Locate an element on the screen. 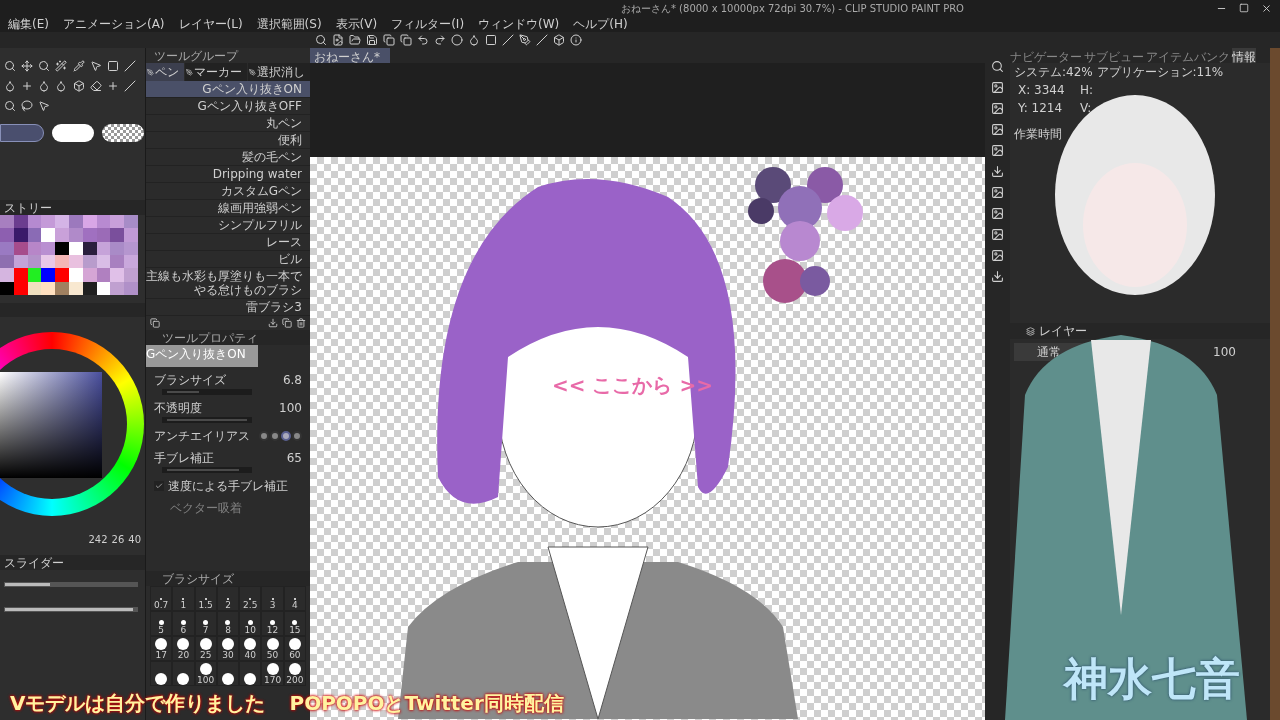  brush-item: Gペン入り抜きOFF is located at coordinates (228, 106).